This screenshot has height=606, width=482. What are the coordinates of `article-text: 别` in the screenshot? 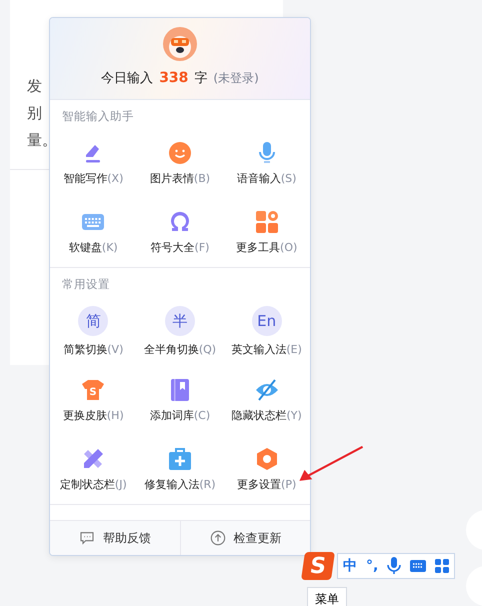 It's located at (34, 113).